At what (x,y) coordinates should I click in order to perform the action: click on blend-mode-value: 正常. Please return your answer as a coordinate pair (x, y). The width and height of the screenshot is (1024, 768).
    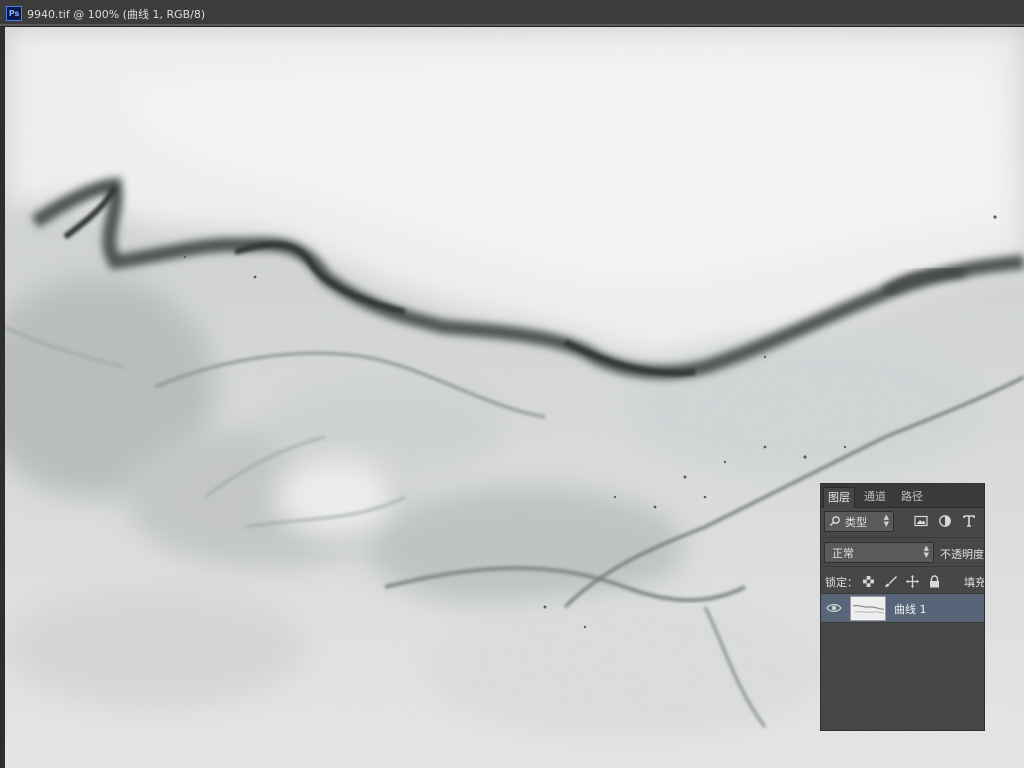
    Looking at the image, I should click on (843, 553).